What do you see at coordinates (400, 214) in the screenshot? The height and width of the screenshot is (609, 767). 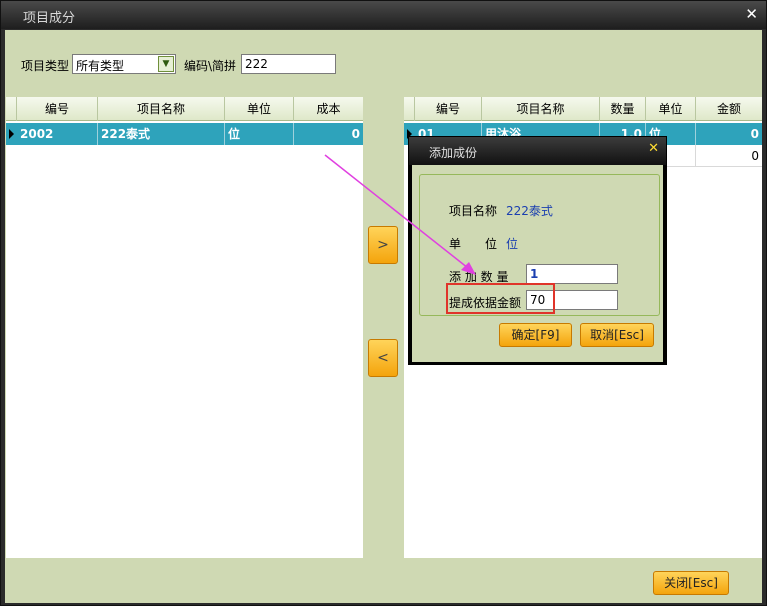 I see `annotation-arrow-icon` at bounding box center [400, 214].